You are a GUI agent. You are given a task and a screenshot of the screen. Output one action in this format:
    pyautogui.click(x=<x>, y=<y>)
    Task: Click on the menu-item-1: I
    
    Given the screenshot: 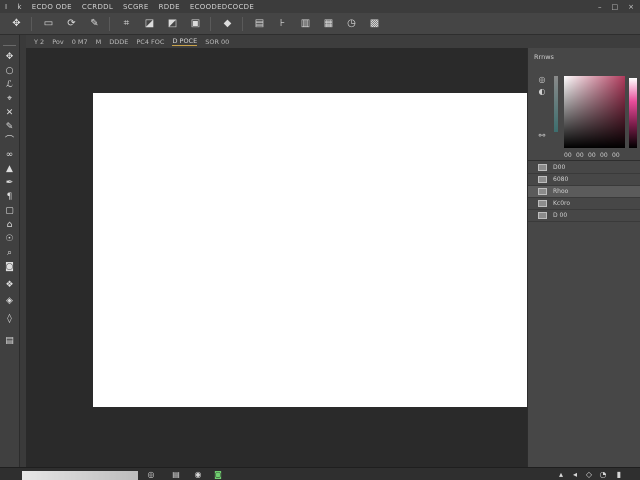 What is the action you would take?
    pyautogui.click(x=6, y=7)
    